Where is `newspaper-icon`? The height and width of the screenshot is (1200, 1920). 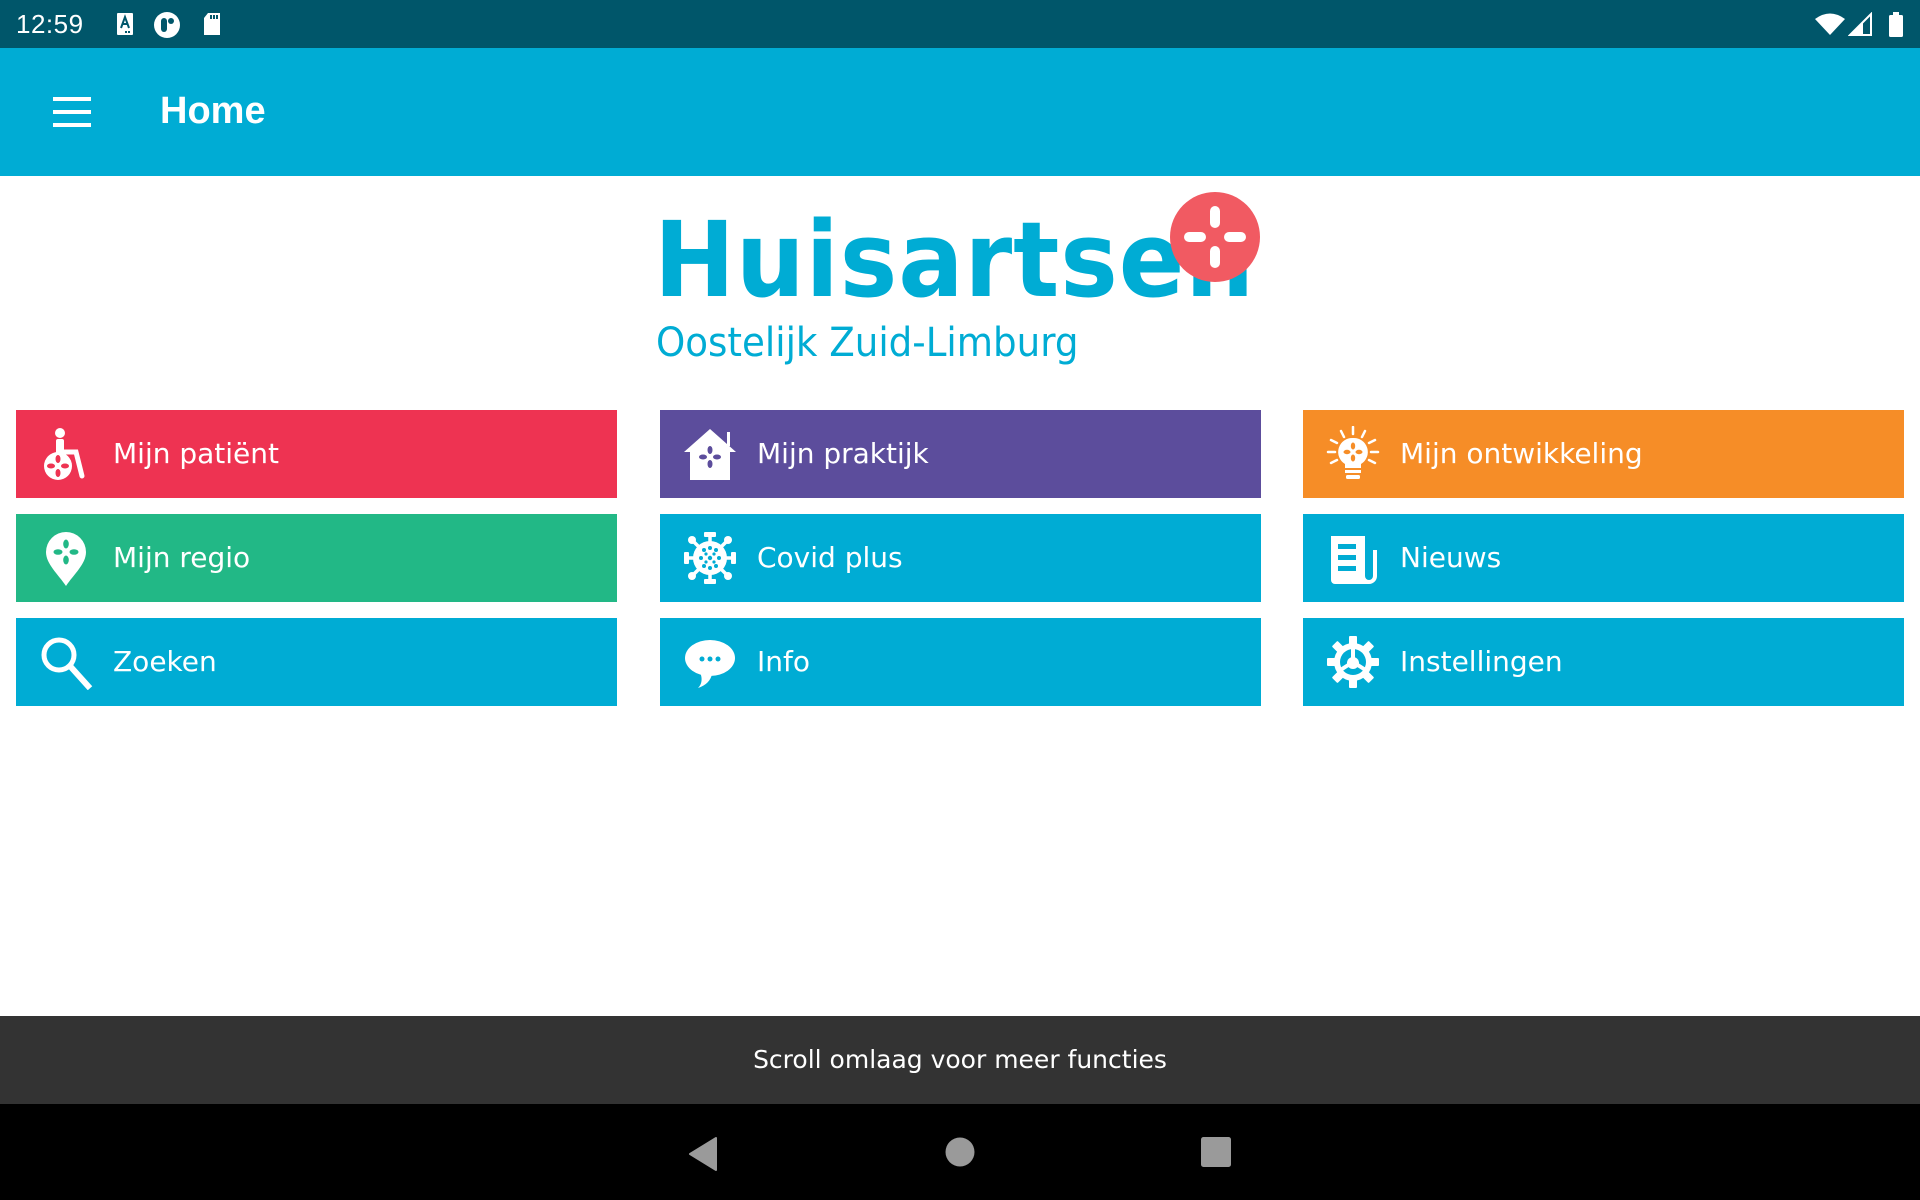
newspaper-icon is located at coordinates (1354, 560).